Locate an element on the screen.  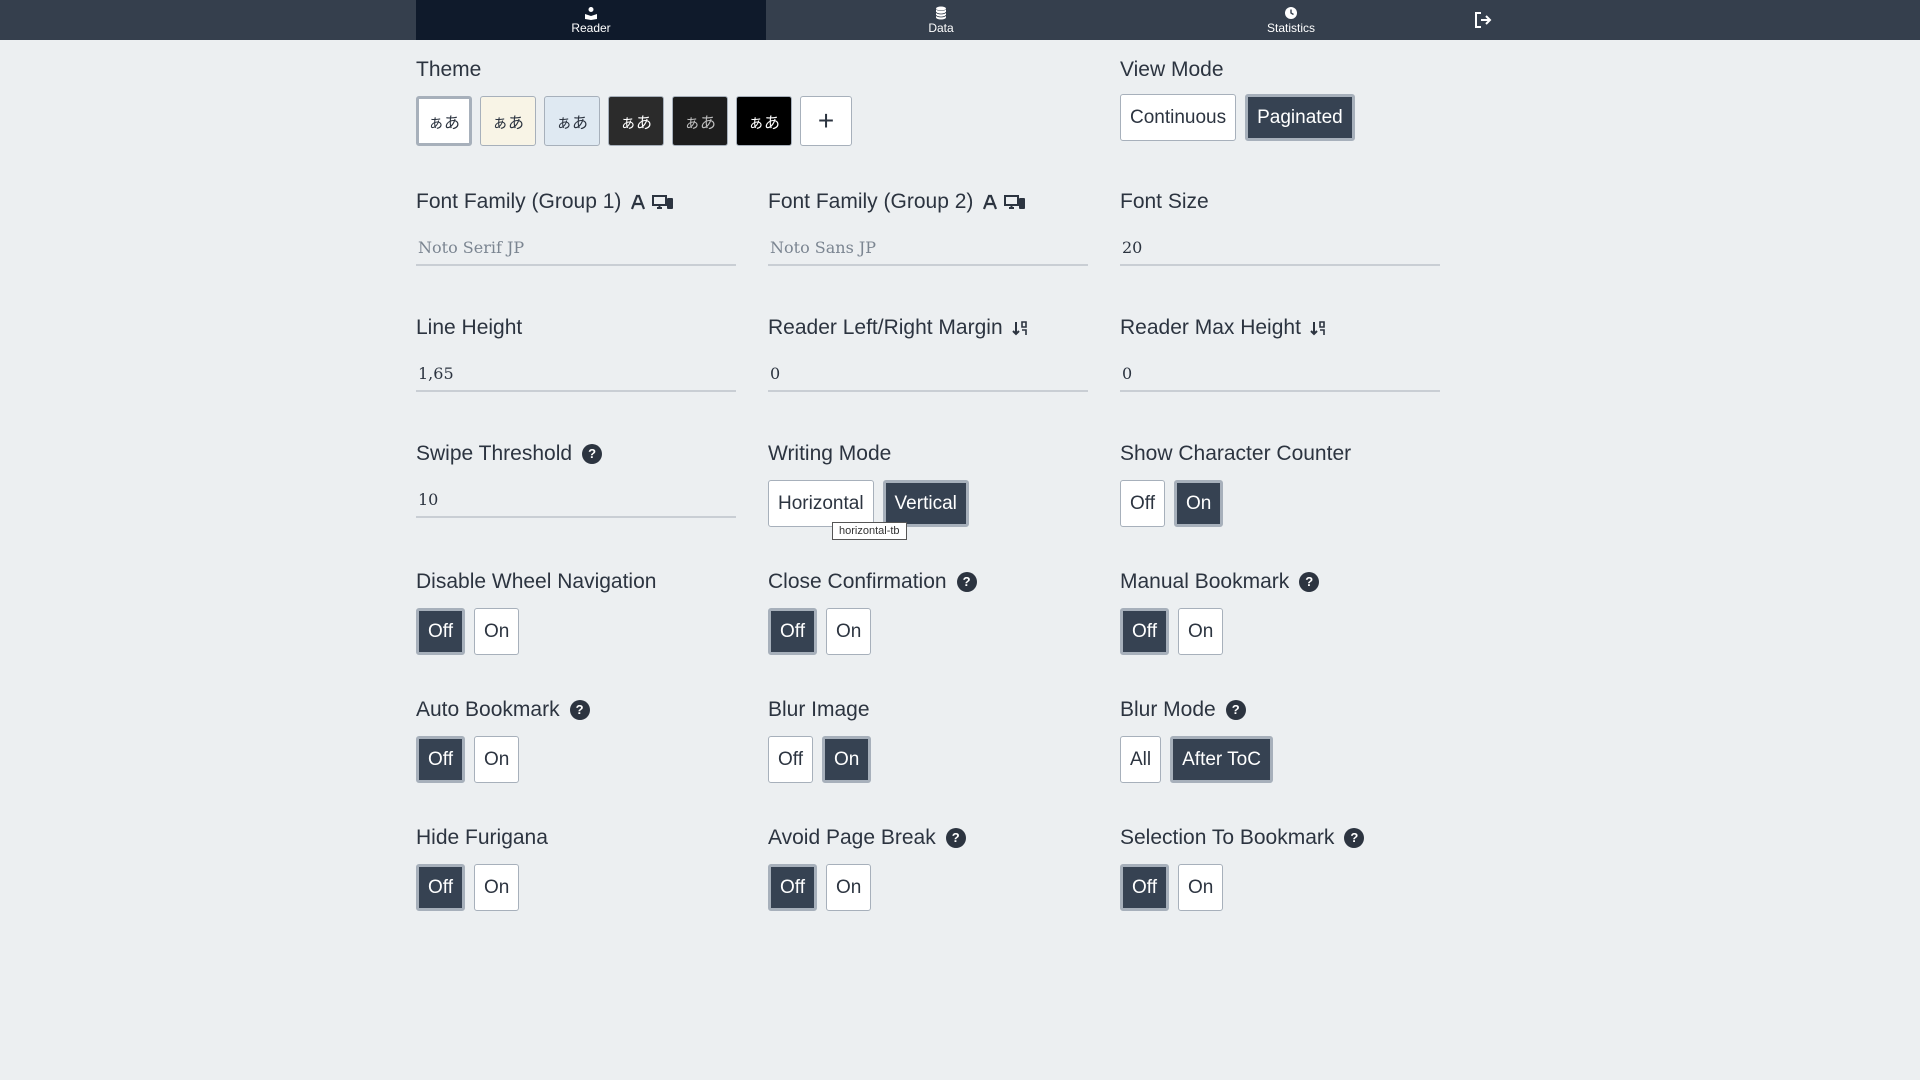
hide-furigana-off-button: Off is located at coordinates (440, 887).